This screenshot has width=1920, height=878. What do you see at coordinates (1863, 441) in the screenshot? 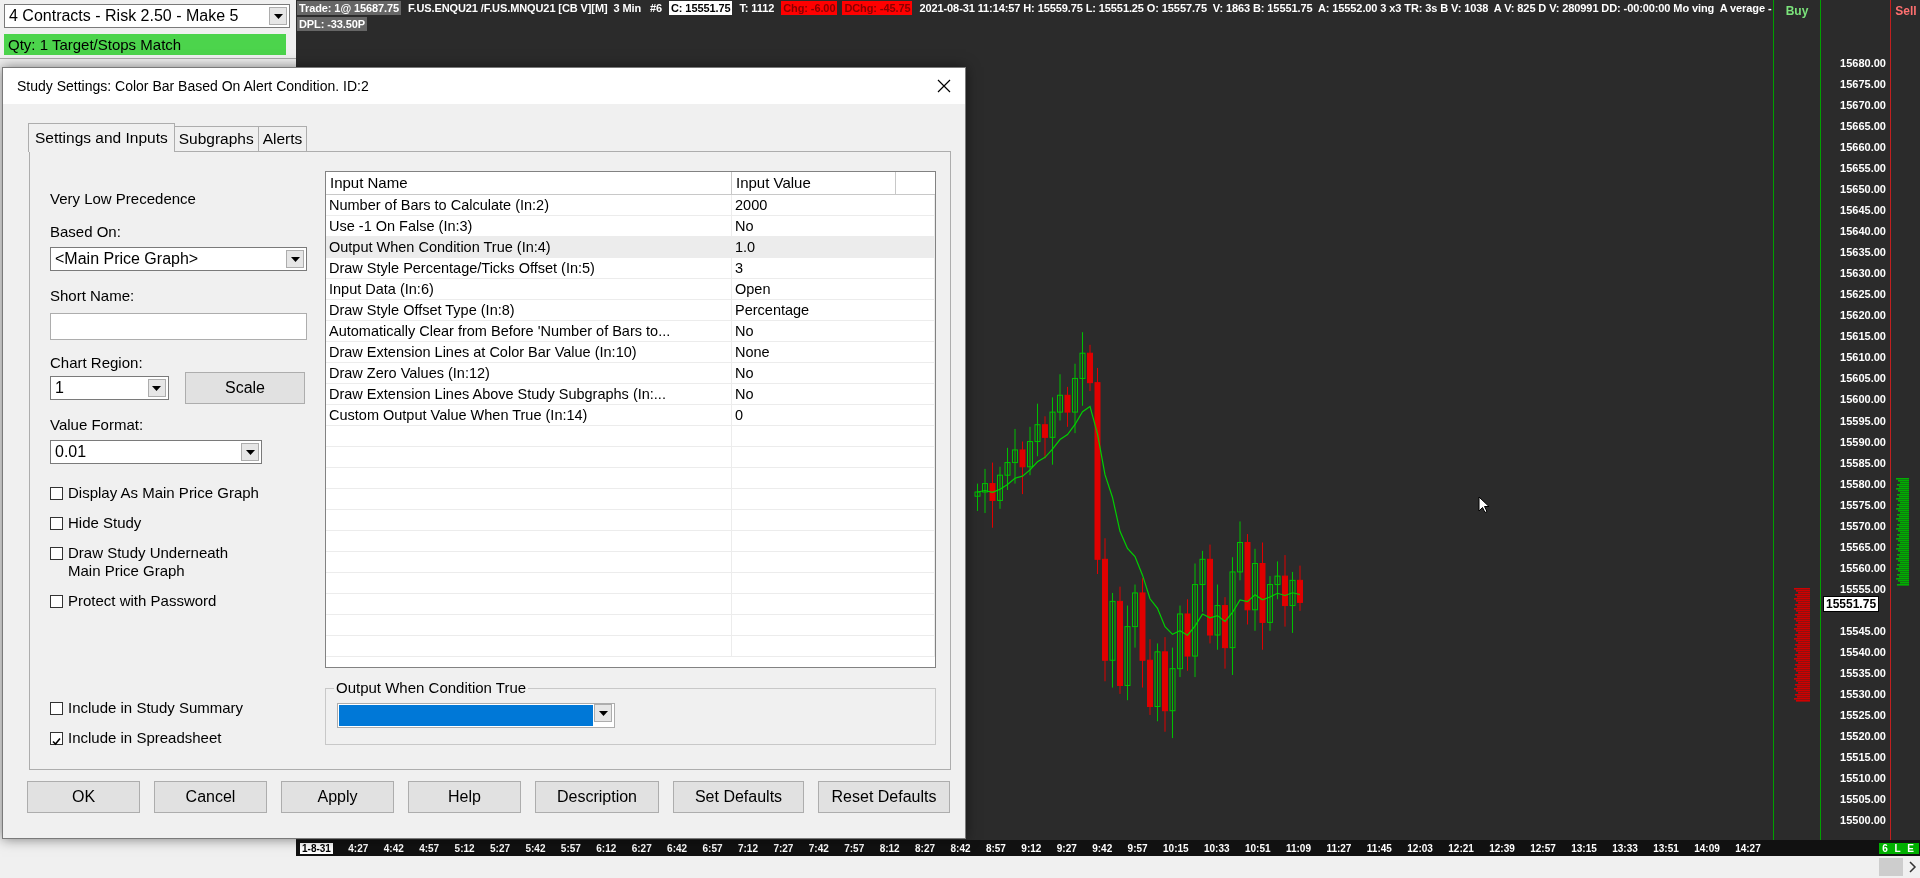
I see `price-label: 15590.00` at bounding box center [1863, 441].